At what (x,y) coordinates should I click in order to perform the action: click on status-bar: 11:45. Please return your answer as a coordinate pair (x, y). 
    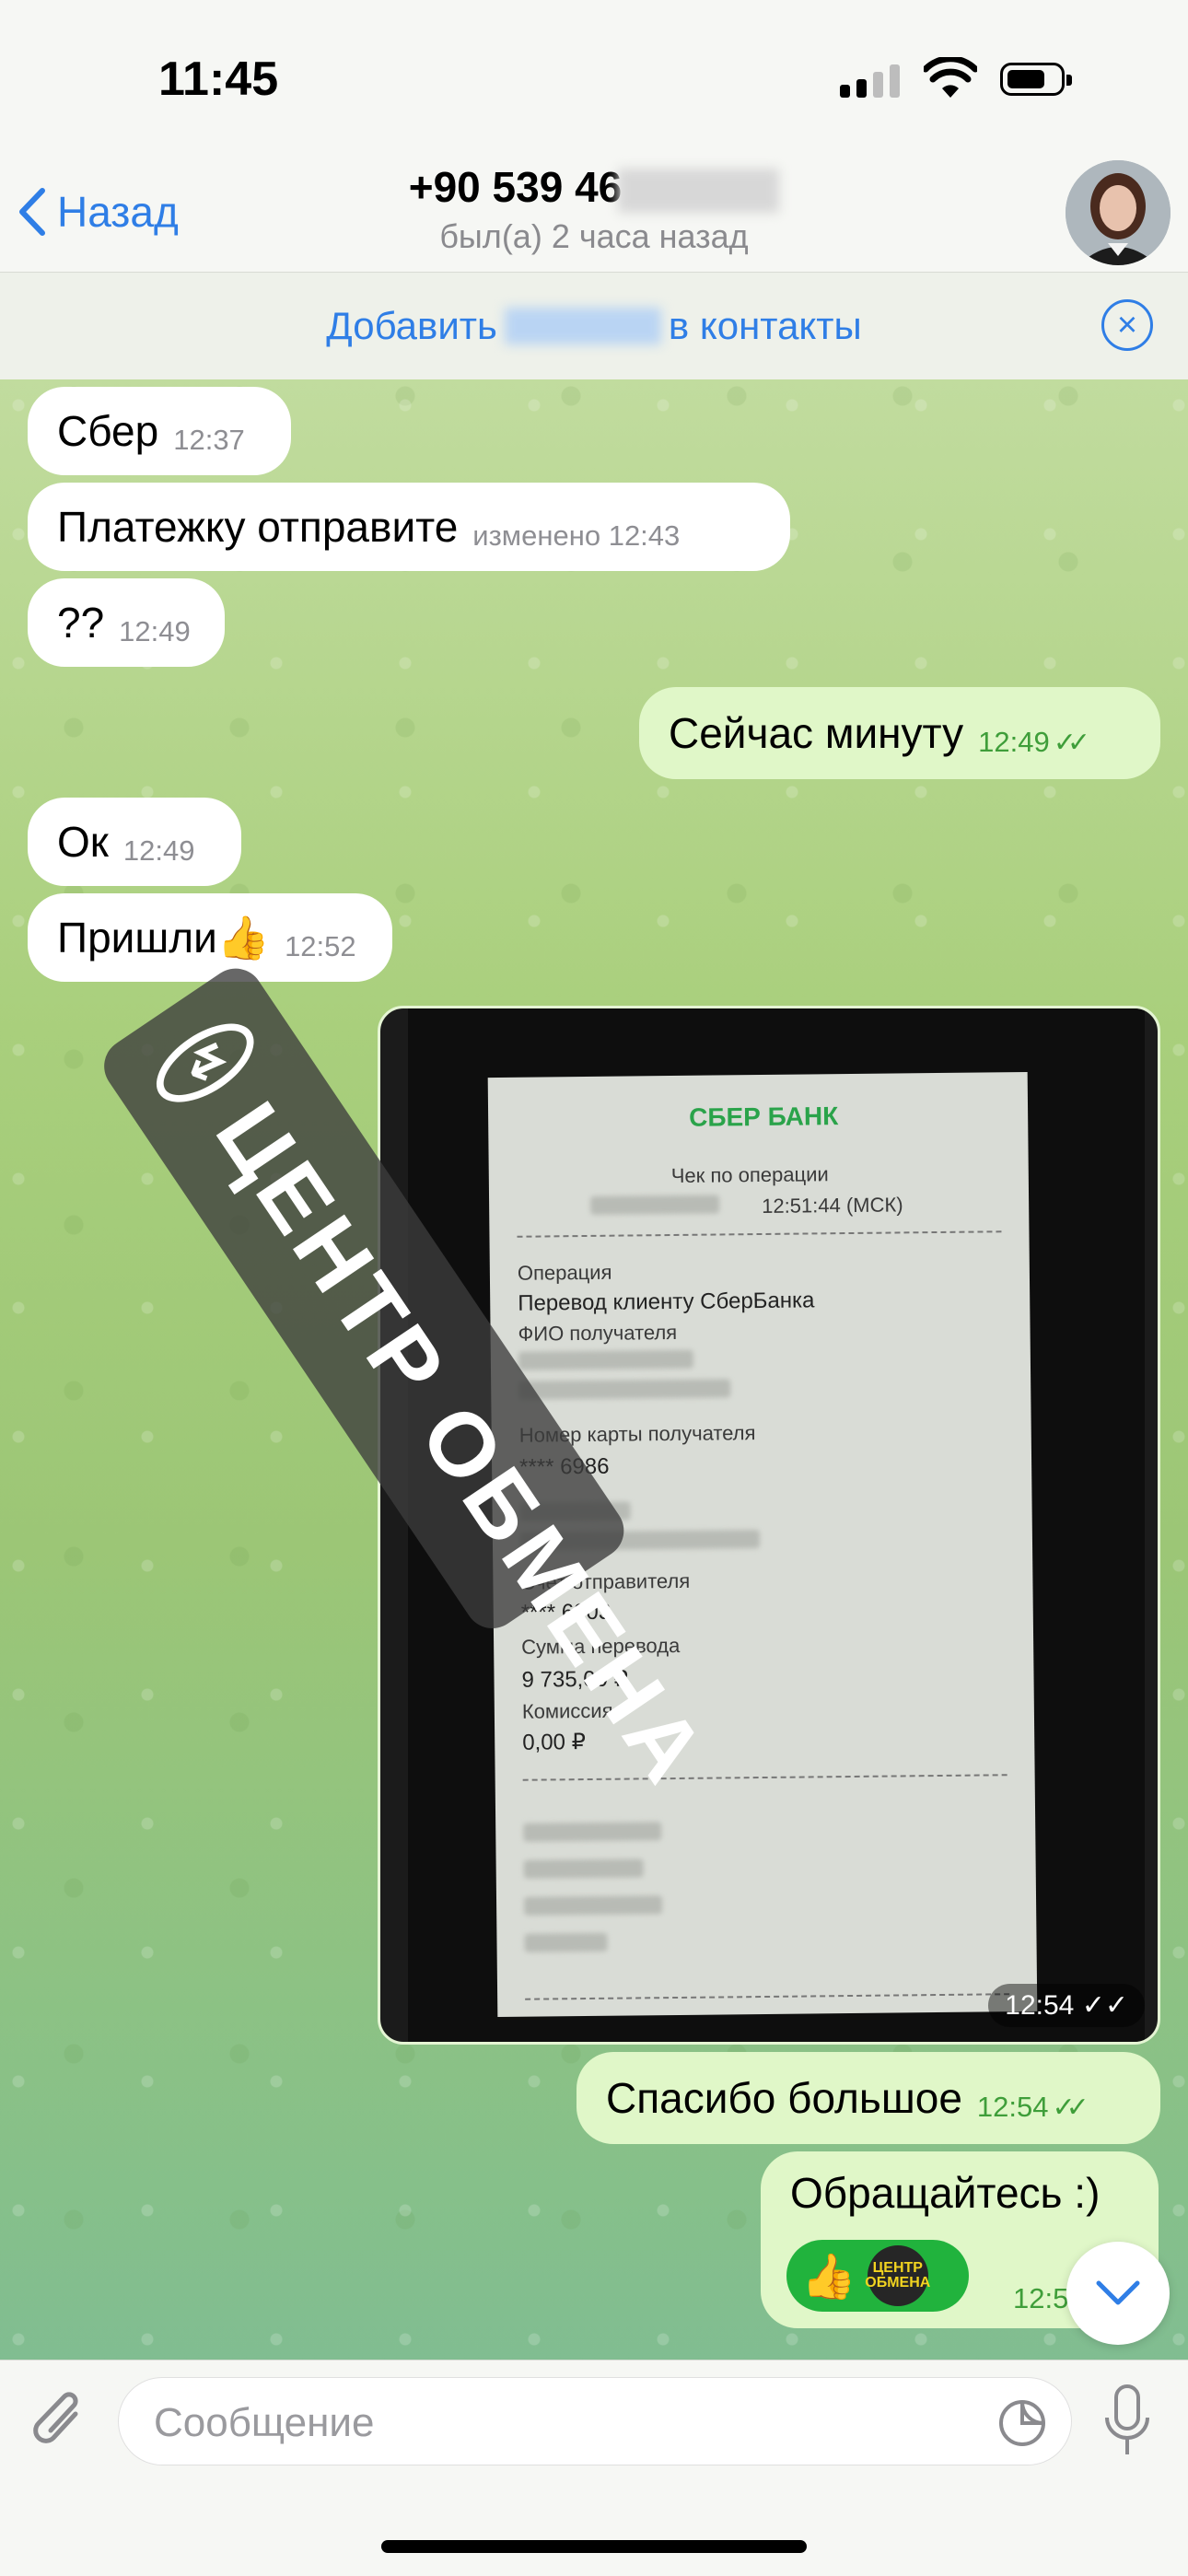
    Looking at the image, I should click on (594, 78).